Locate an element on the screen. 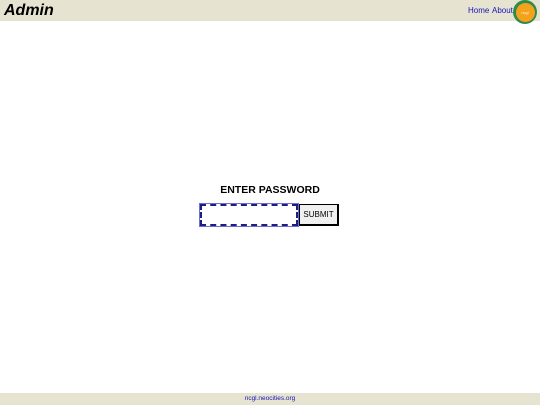 The image size is (540, 405). submit-button: SUBMIT is located at coordinates (319, 215).